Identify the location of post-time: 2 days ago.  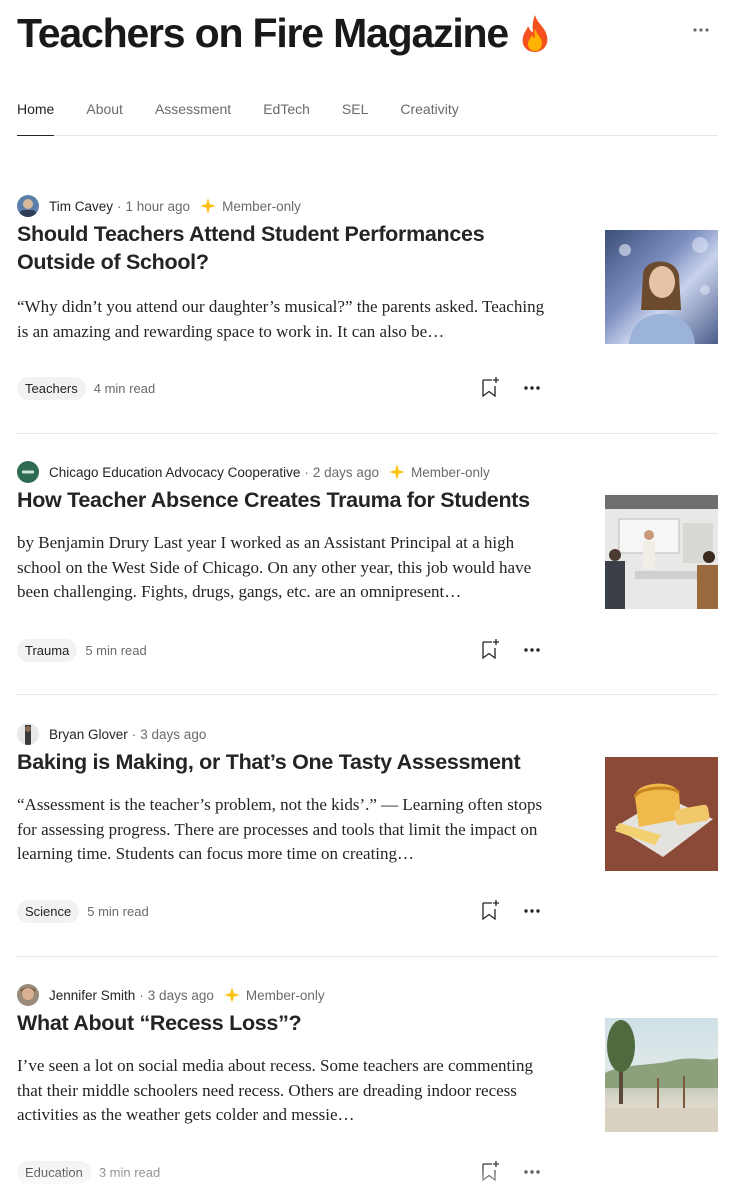
(345, 472).